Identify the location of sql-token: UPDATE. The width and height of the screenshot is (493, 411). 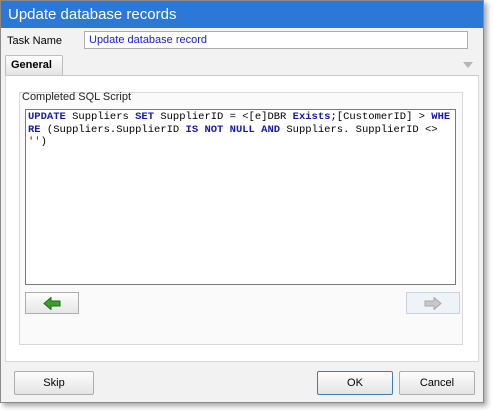
(47, 117).